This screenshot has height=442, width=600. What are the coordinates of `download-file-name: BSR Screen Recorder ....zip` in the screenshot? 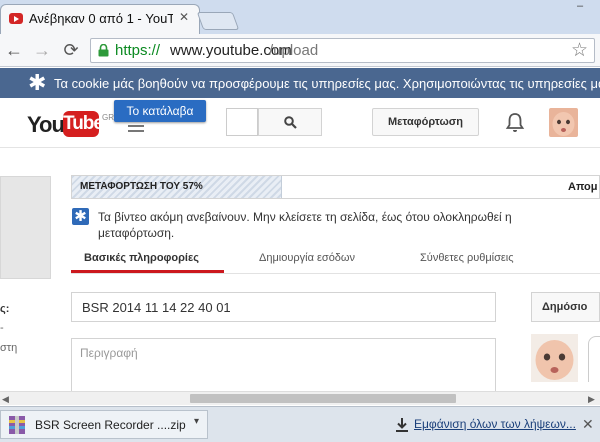 It's located at (110, 425).